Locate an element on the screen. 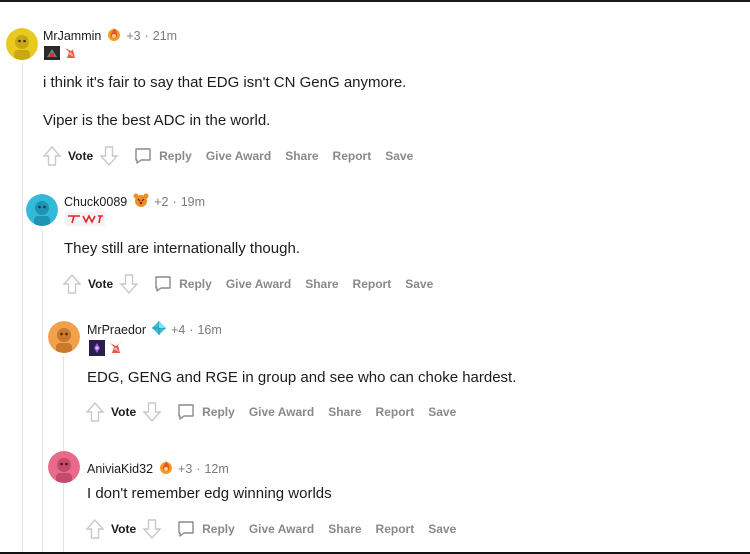  comment-meta: Chuck0089 +2 · 19m is located at coordinates (134, 201).